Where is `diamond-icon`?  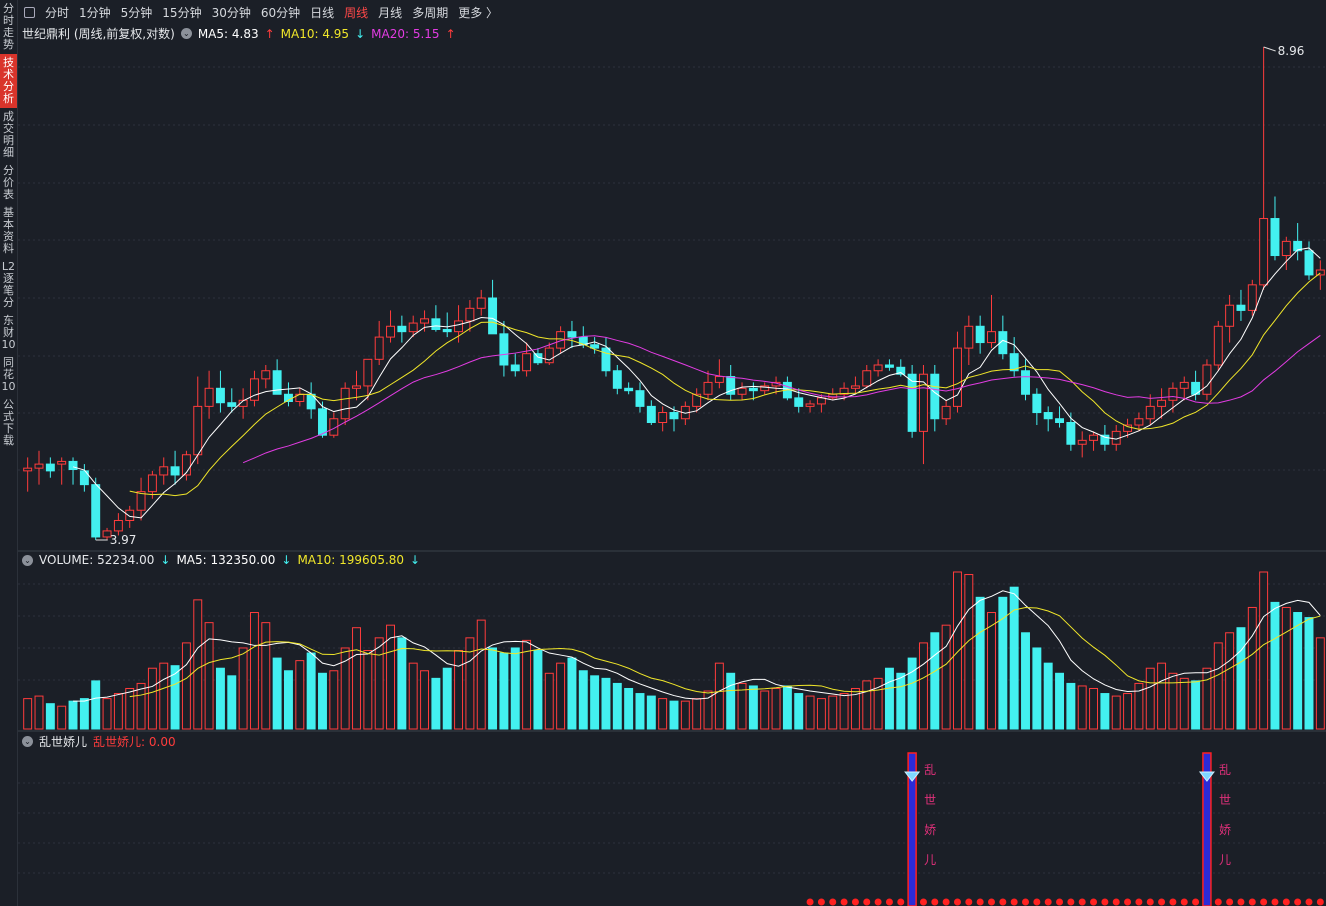 diamond-icon is located at coordinates (1206, 776).